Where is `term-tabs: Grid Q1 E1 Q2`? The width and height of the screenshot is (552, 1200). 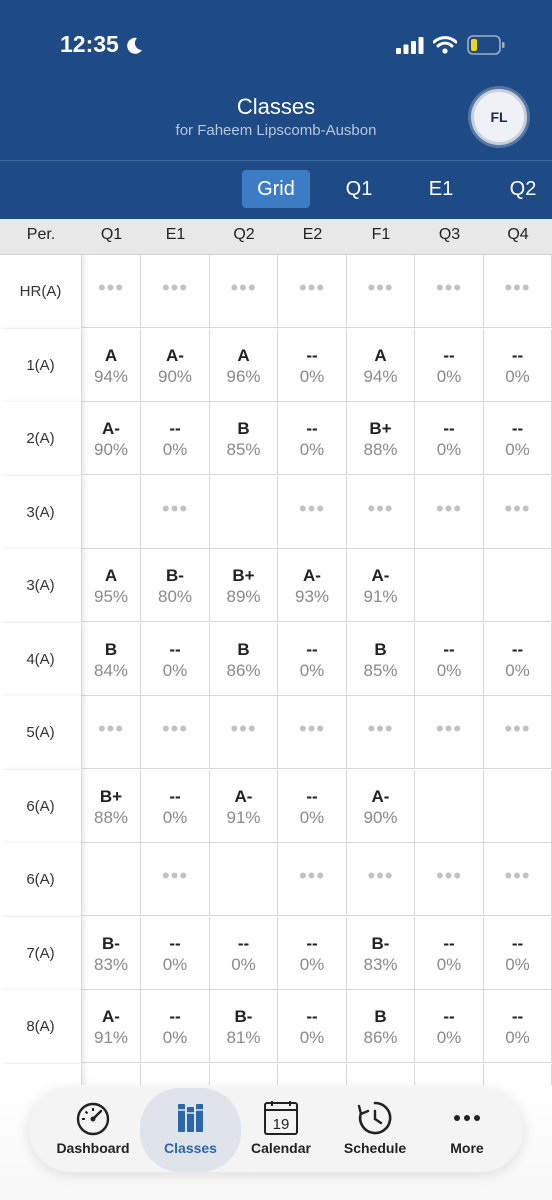 term-tabs: Grid Q1 E1 Q2 is located at coordinates (276, 190).